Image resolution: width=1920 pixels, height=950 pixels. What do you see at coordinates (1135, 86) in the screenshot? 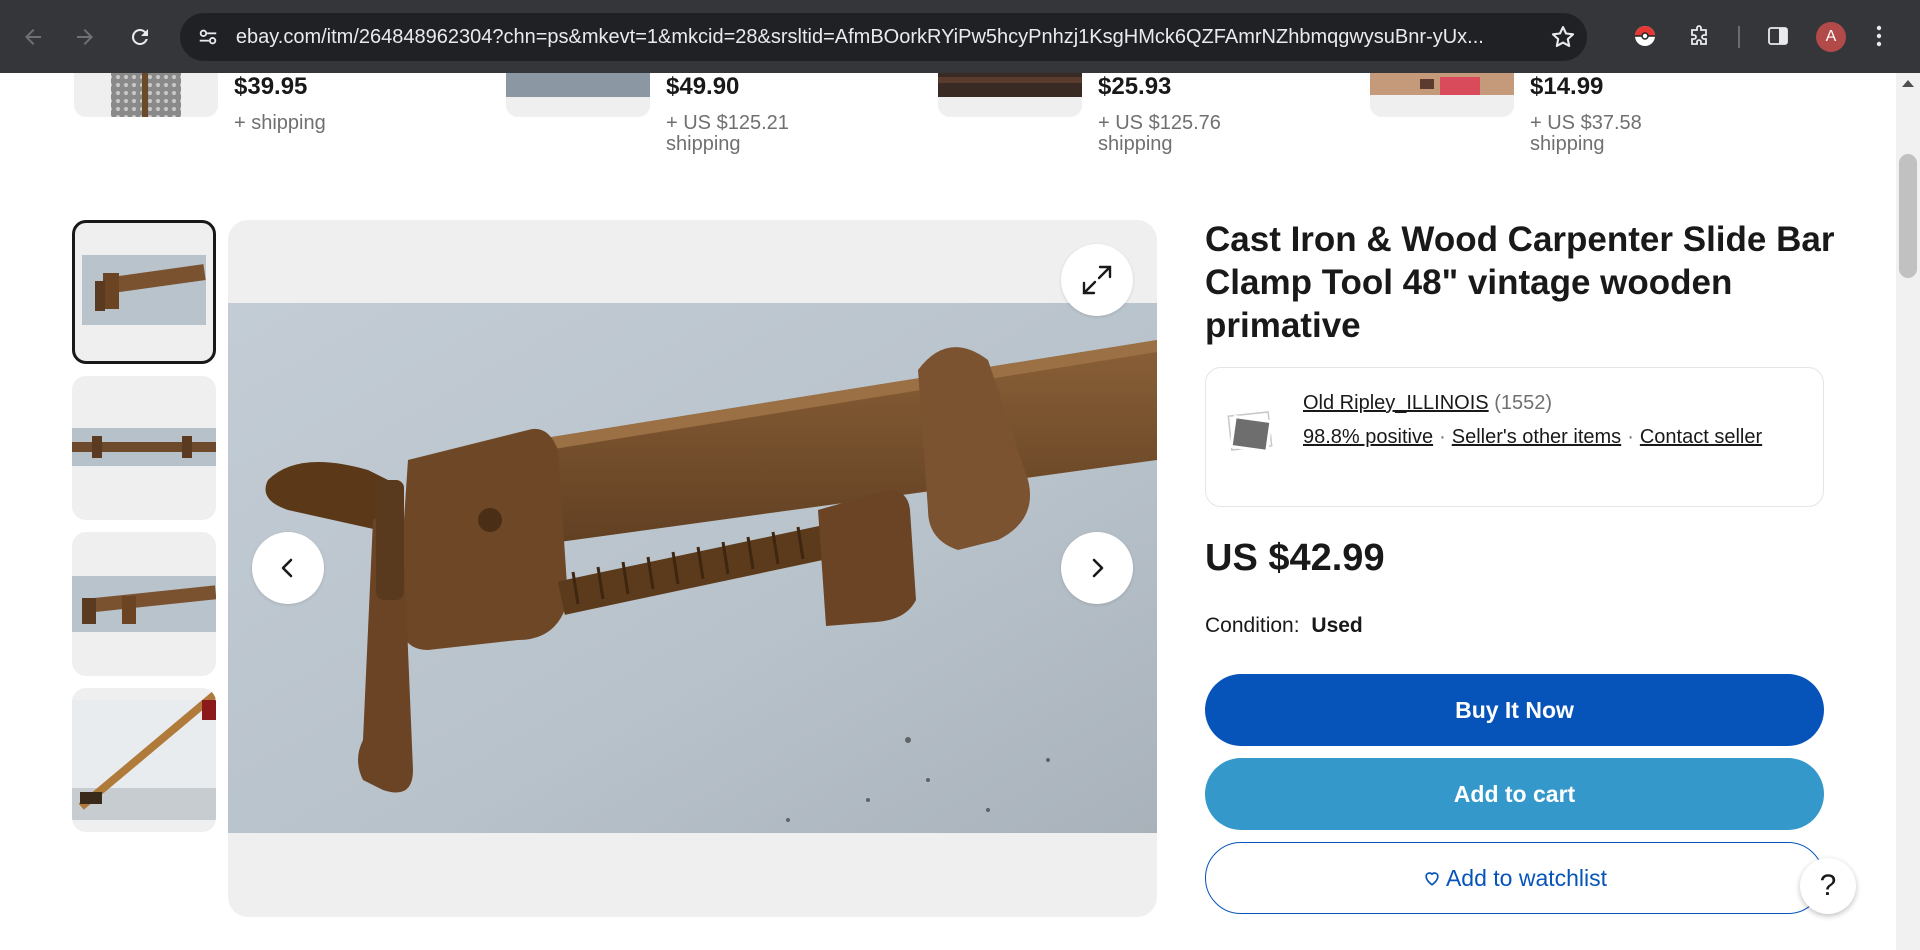
I see `similar-item-price: $25.93` at bounding box center [1135, 86].